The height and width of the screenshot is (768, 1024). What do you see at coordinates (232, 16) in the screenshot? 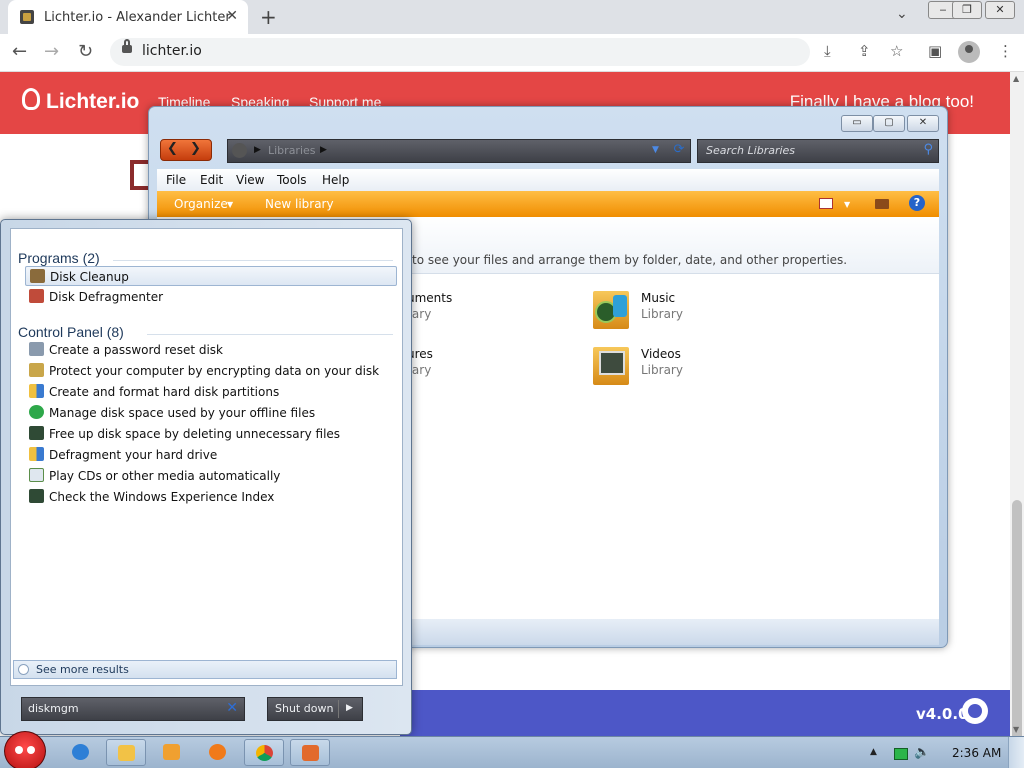
I see `close-tab-icon: ✕` at bounding box center [232, 16].